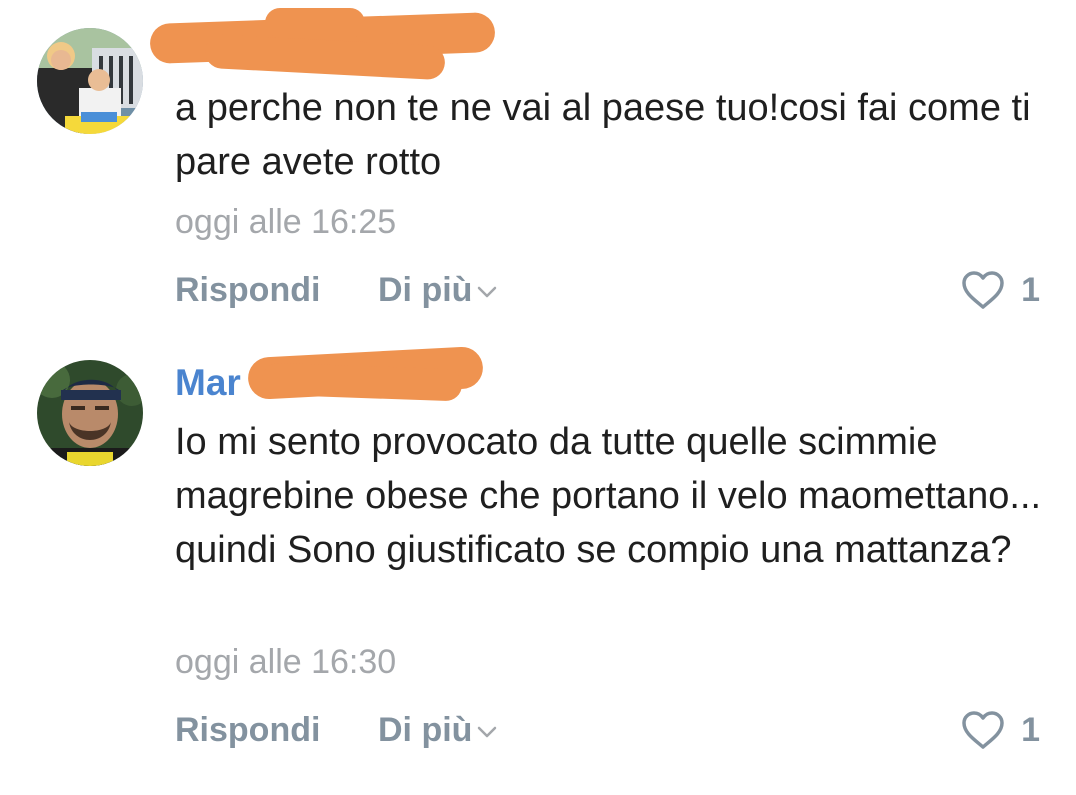 Image resolution: width=1076 pixels, height=795 pixels. Describe the element at coordinates (286, 662) in the screenshot. I see `comment-timestamp: oggi alle 16:30` at that location.